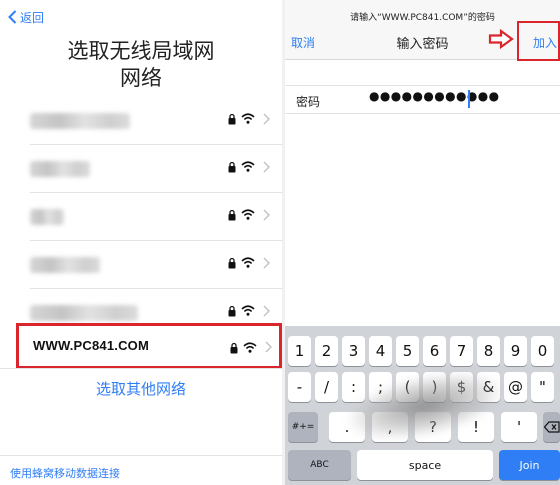  I want to click on key-9: 9, so click(515, 351).